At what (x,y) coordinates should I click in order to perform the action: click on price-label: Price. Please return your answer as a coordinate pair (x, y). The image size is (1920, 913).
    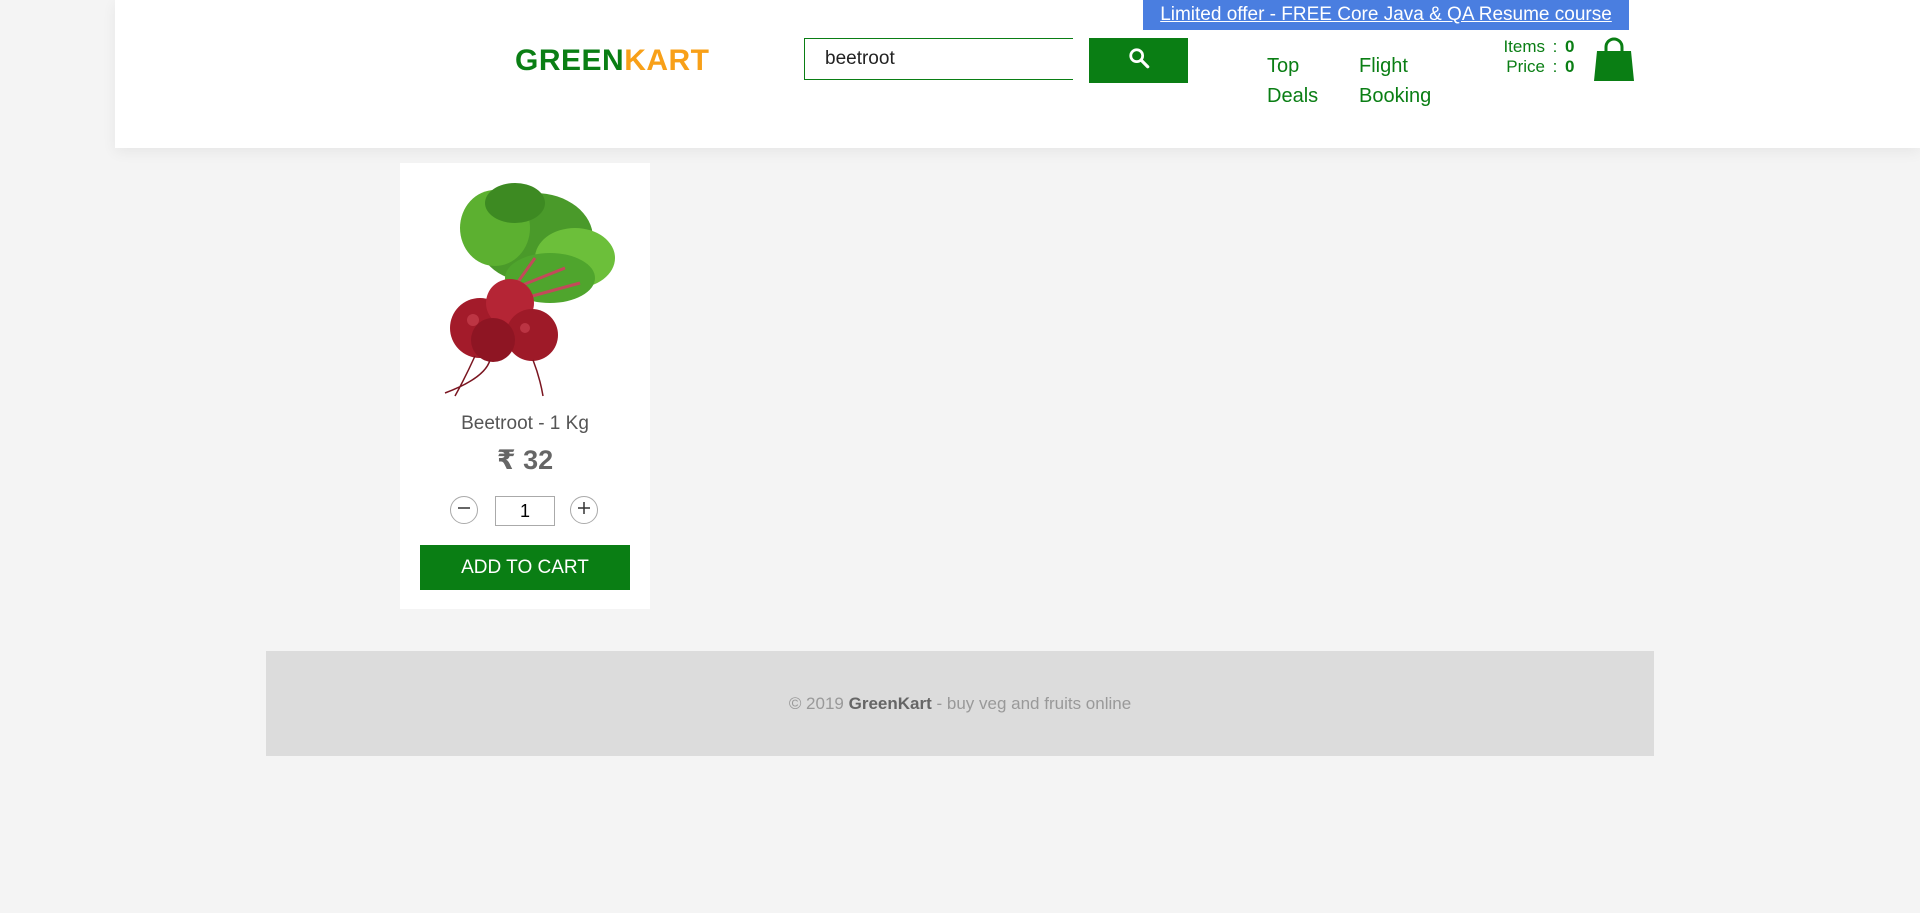
    Looking at the image, I should click on (1525, 66).